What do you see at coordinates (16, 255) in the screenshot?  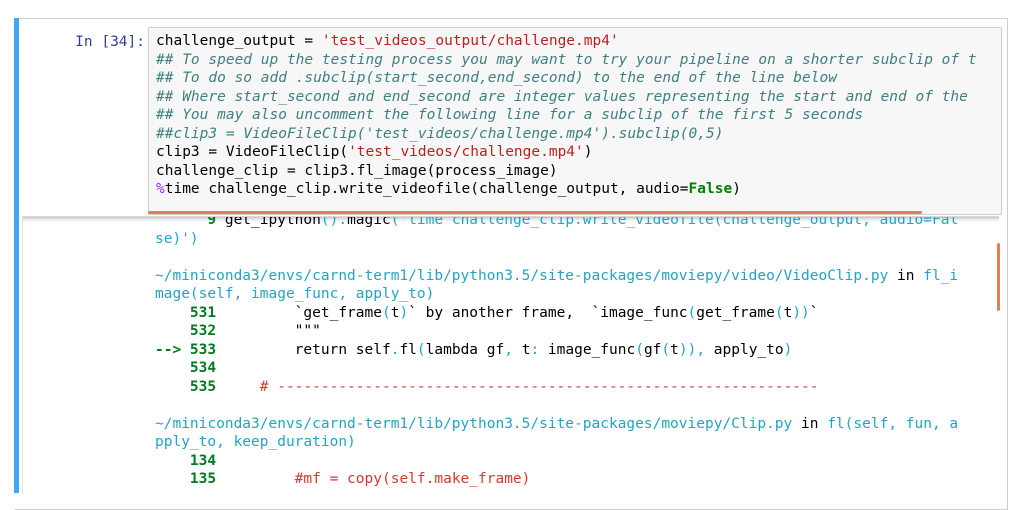 I see `cell-selection-bar` at bounding box center [16, 255].